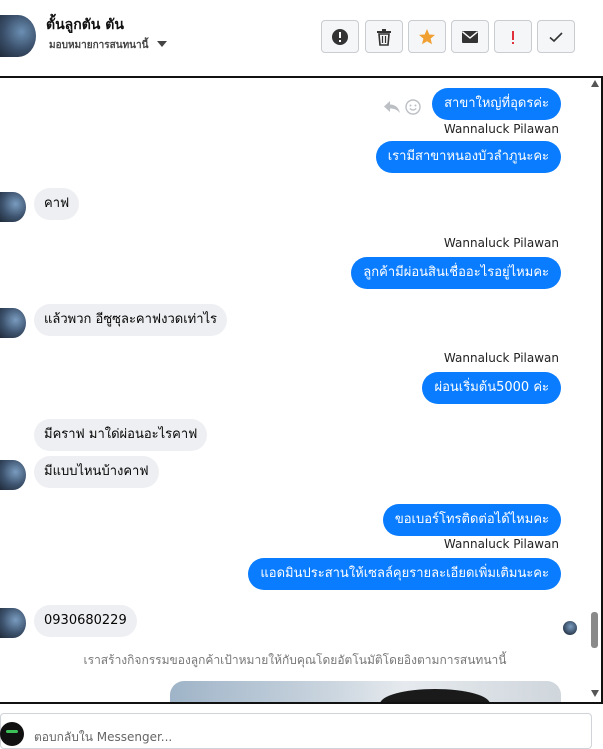  What do you see at coordinates (98, 45) in the screenshot?
I see `assign-conversation-label: มอบหมายการสนทนานี้` at bounding box center [98, 45].